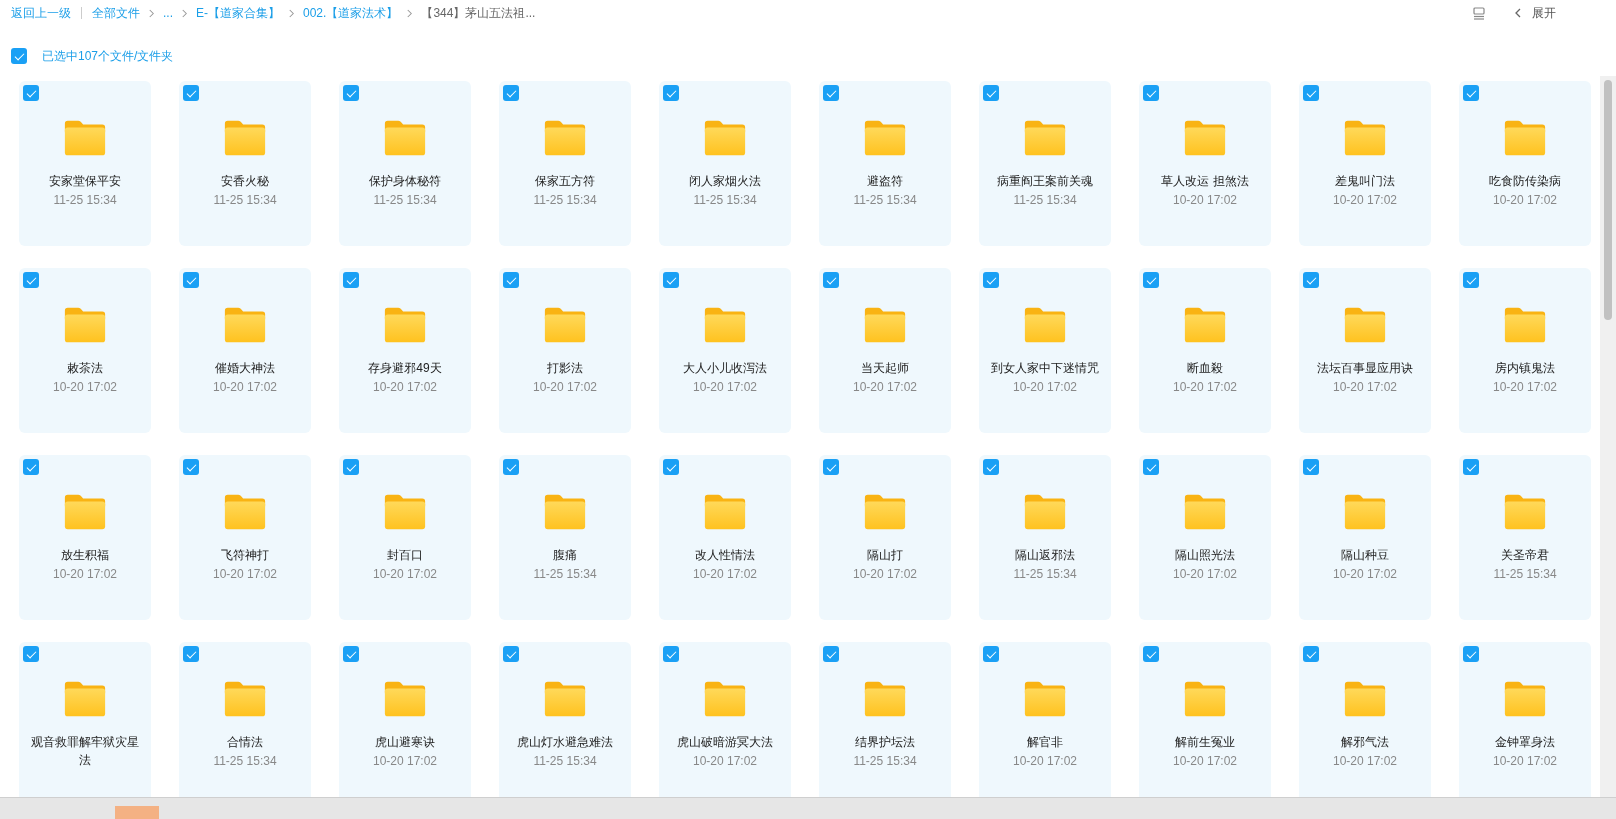  Describe the element at coordinates (85, 719) in the screenshot. I see `folder-card: 观音救罪解牢狱灾星法` at that location.